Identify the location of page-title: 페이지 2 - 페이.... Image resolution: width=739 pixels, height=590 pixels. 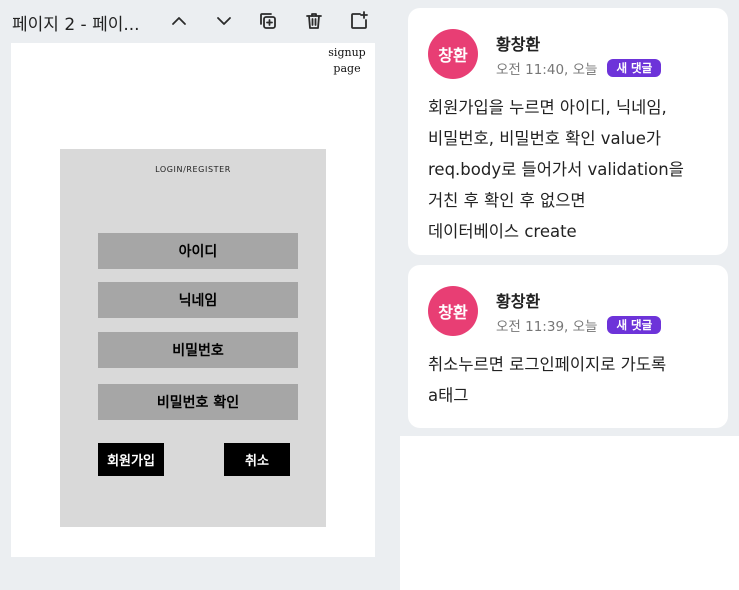
(76, 22).